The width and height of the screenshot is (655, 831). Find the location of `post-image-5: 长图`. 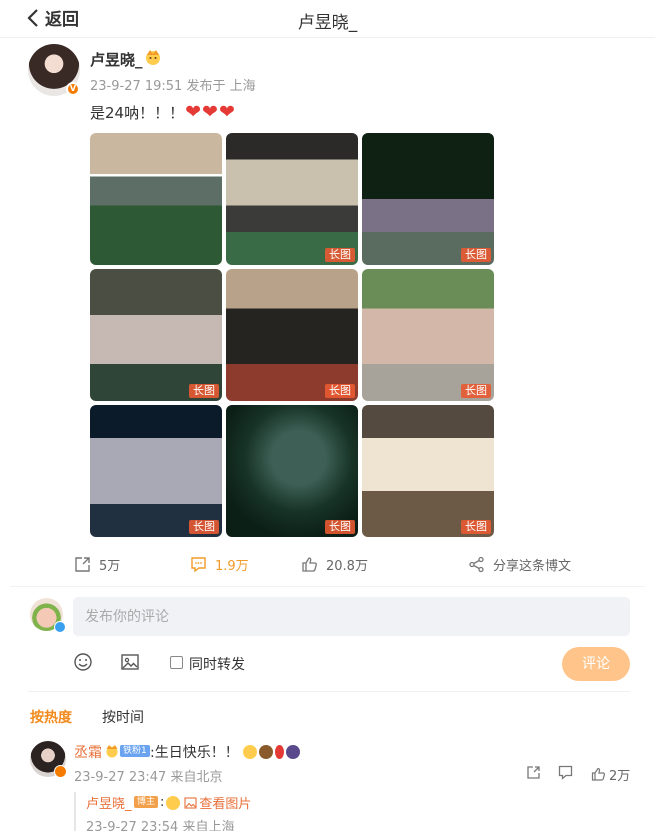

post-image-5: 长图 is located at coordinates (292, 335).